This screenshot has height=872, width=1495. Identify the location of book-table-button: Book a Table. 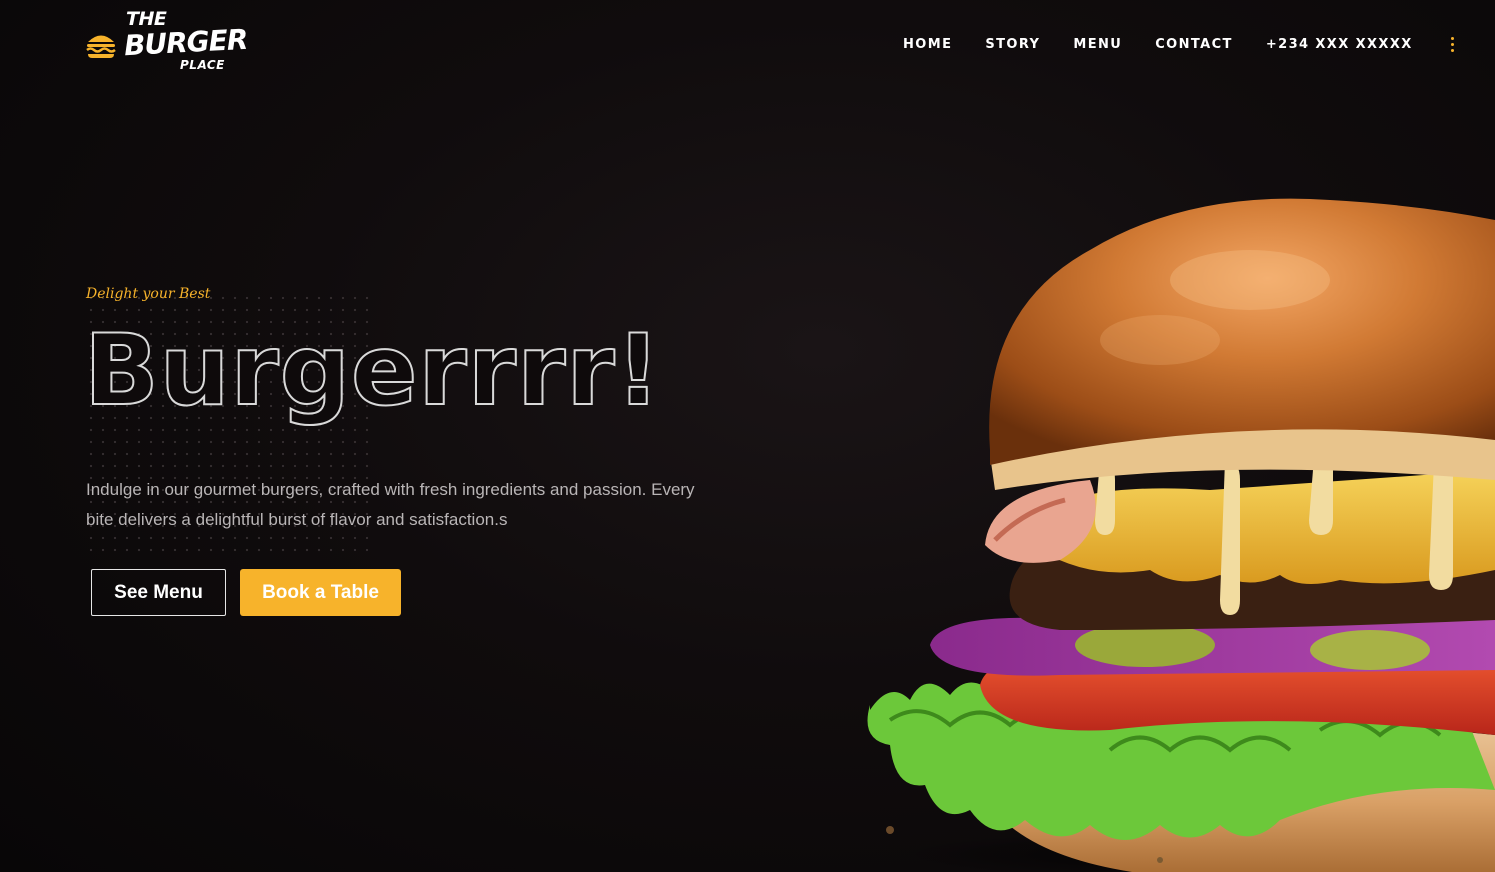
(320, 592).